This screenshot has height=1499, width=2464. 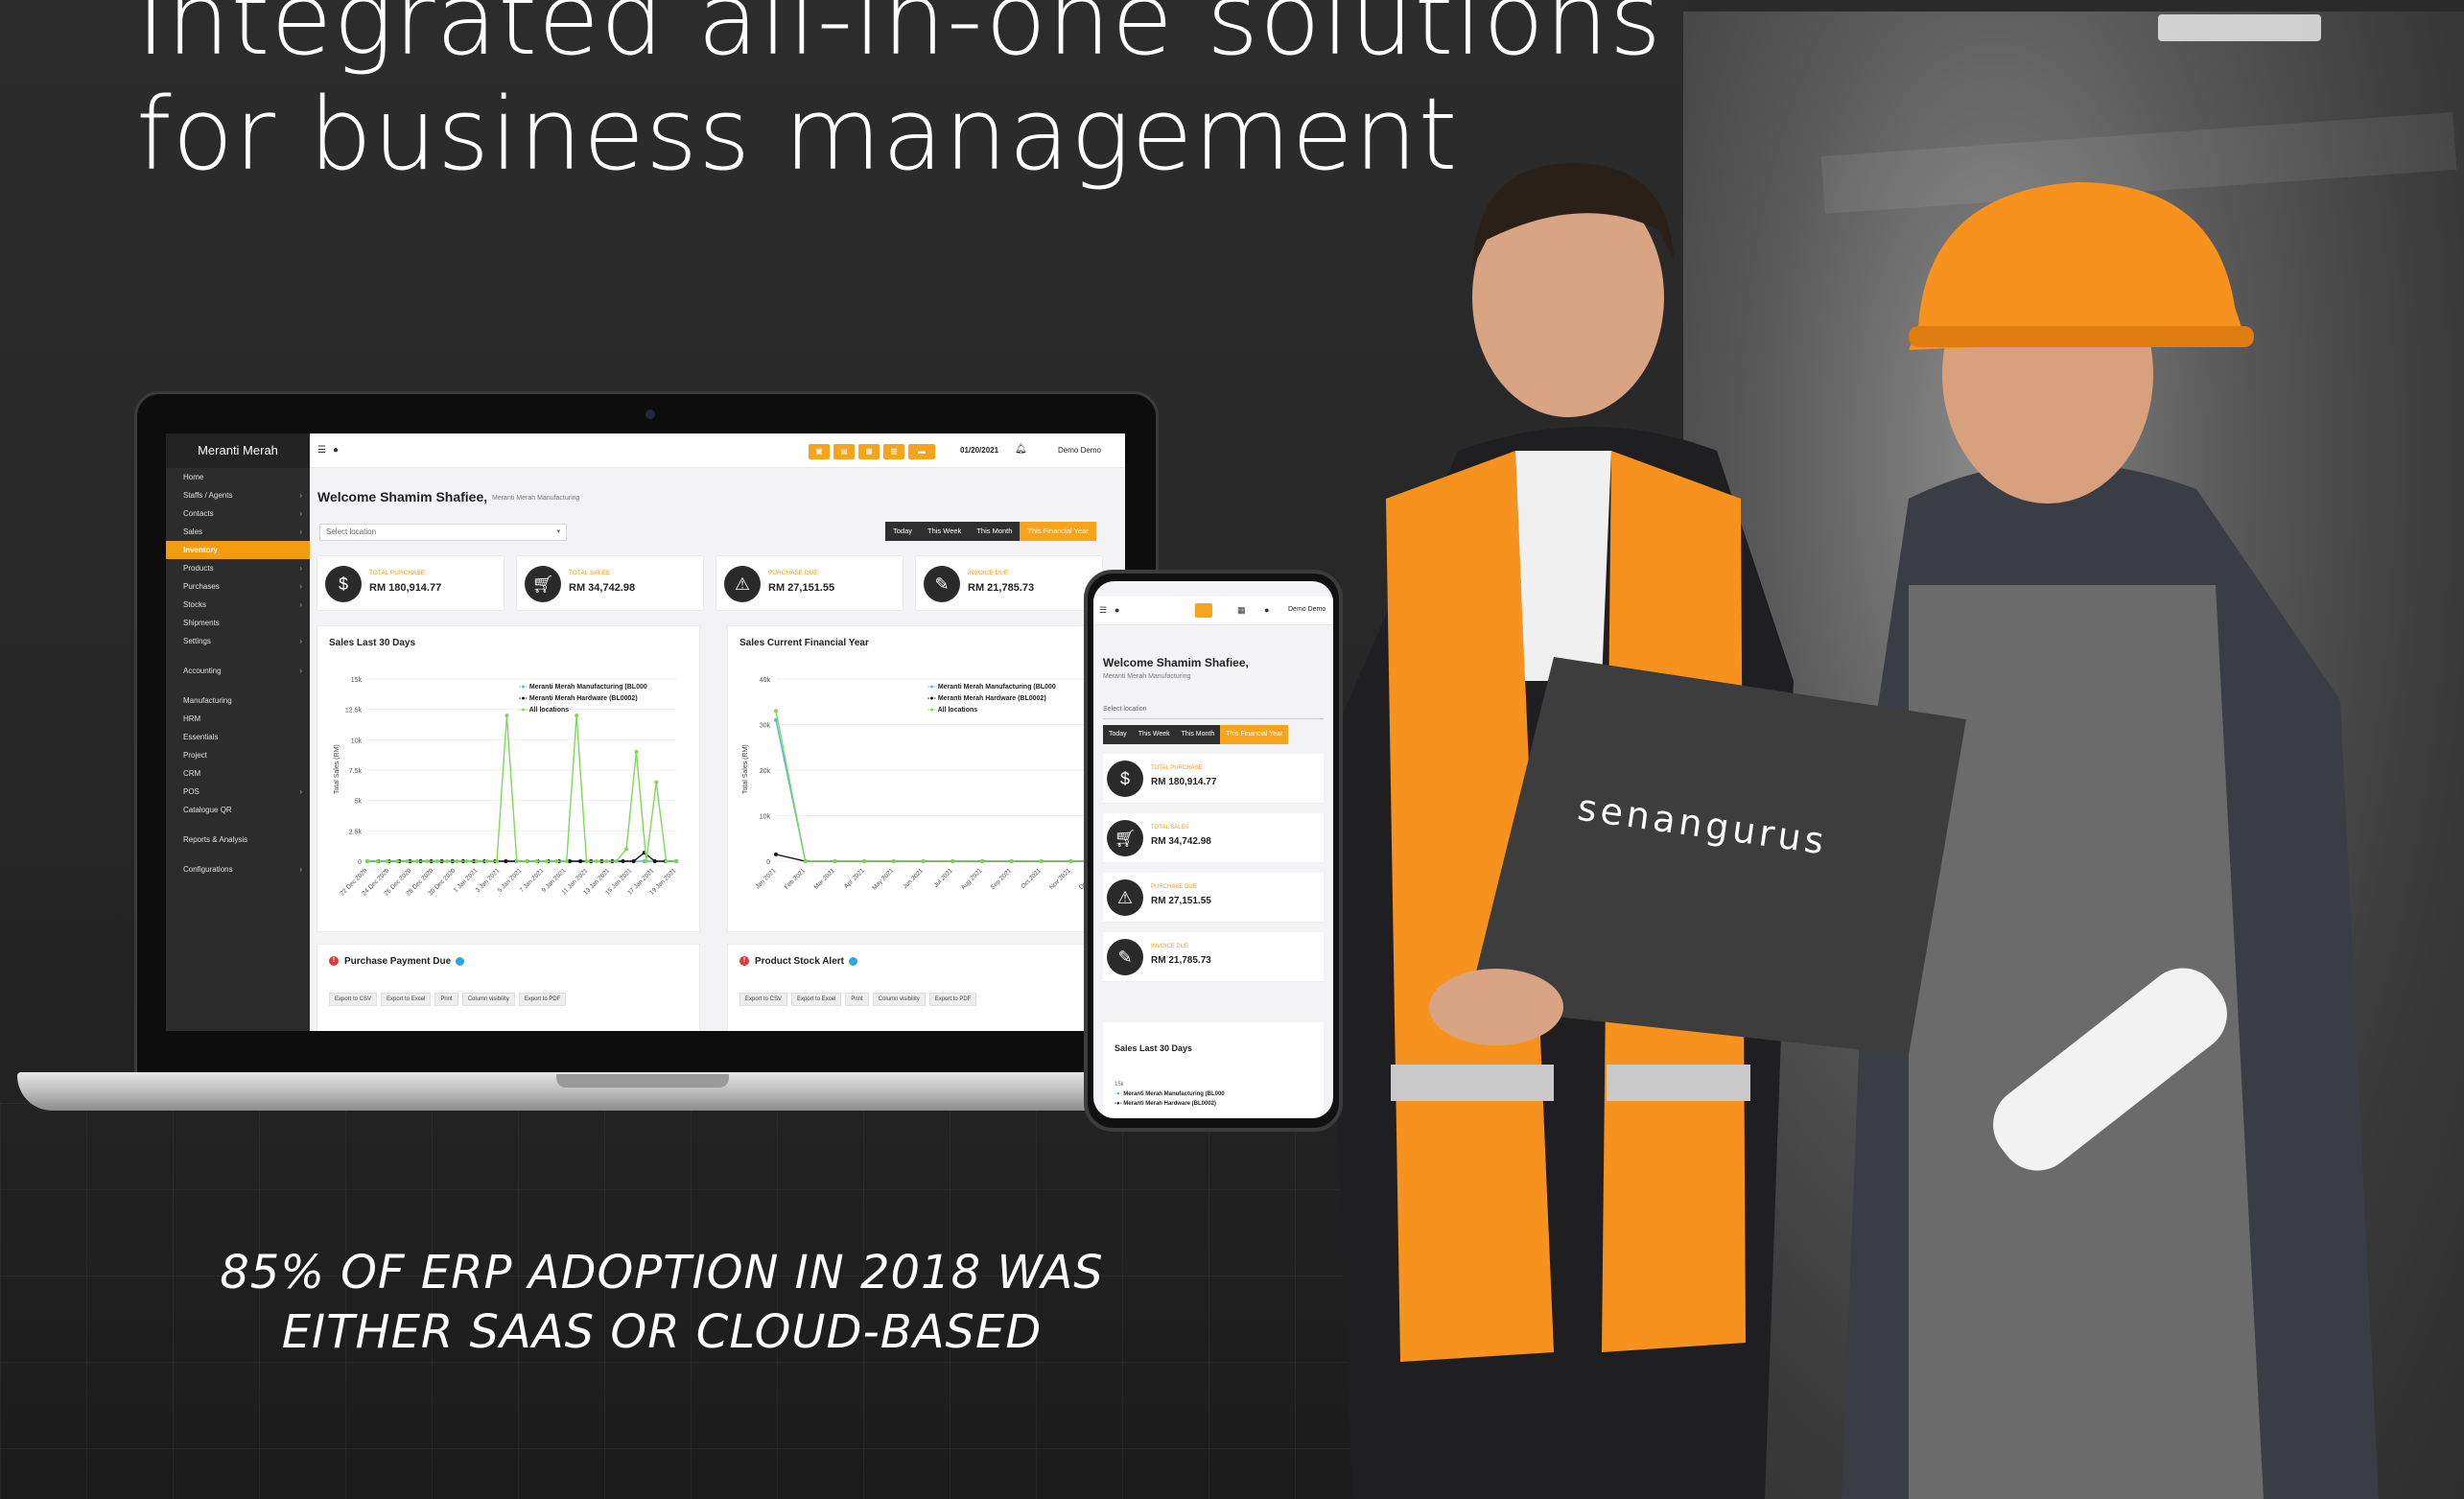 What do you see at coordinates (238, 792) in the screenshot?
I see `sidebar-item-pos: POS ›` at bounding box center [238, 792].